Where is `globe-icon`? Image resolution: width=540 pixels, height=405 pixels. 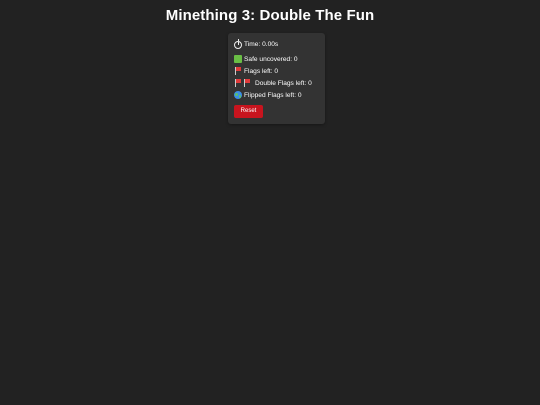 globe-icon is located at coordinates (238, 95).